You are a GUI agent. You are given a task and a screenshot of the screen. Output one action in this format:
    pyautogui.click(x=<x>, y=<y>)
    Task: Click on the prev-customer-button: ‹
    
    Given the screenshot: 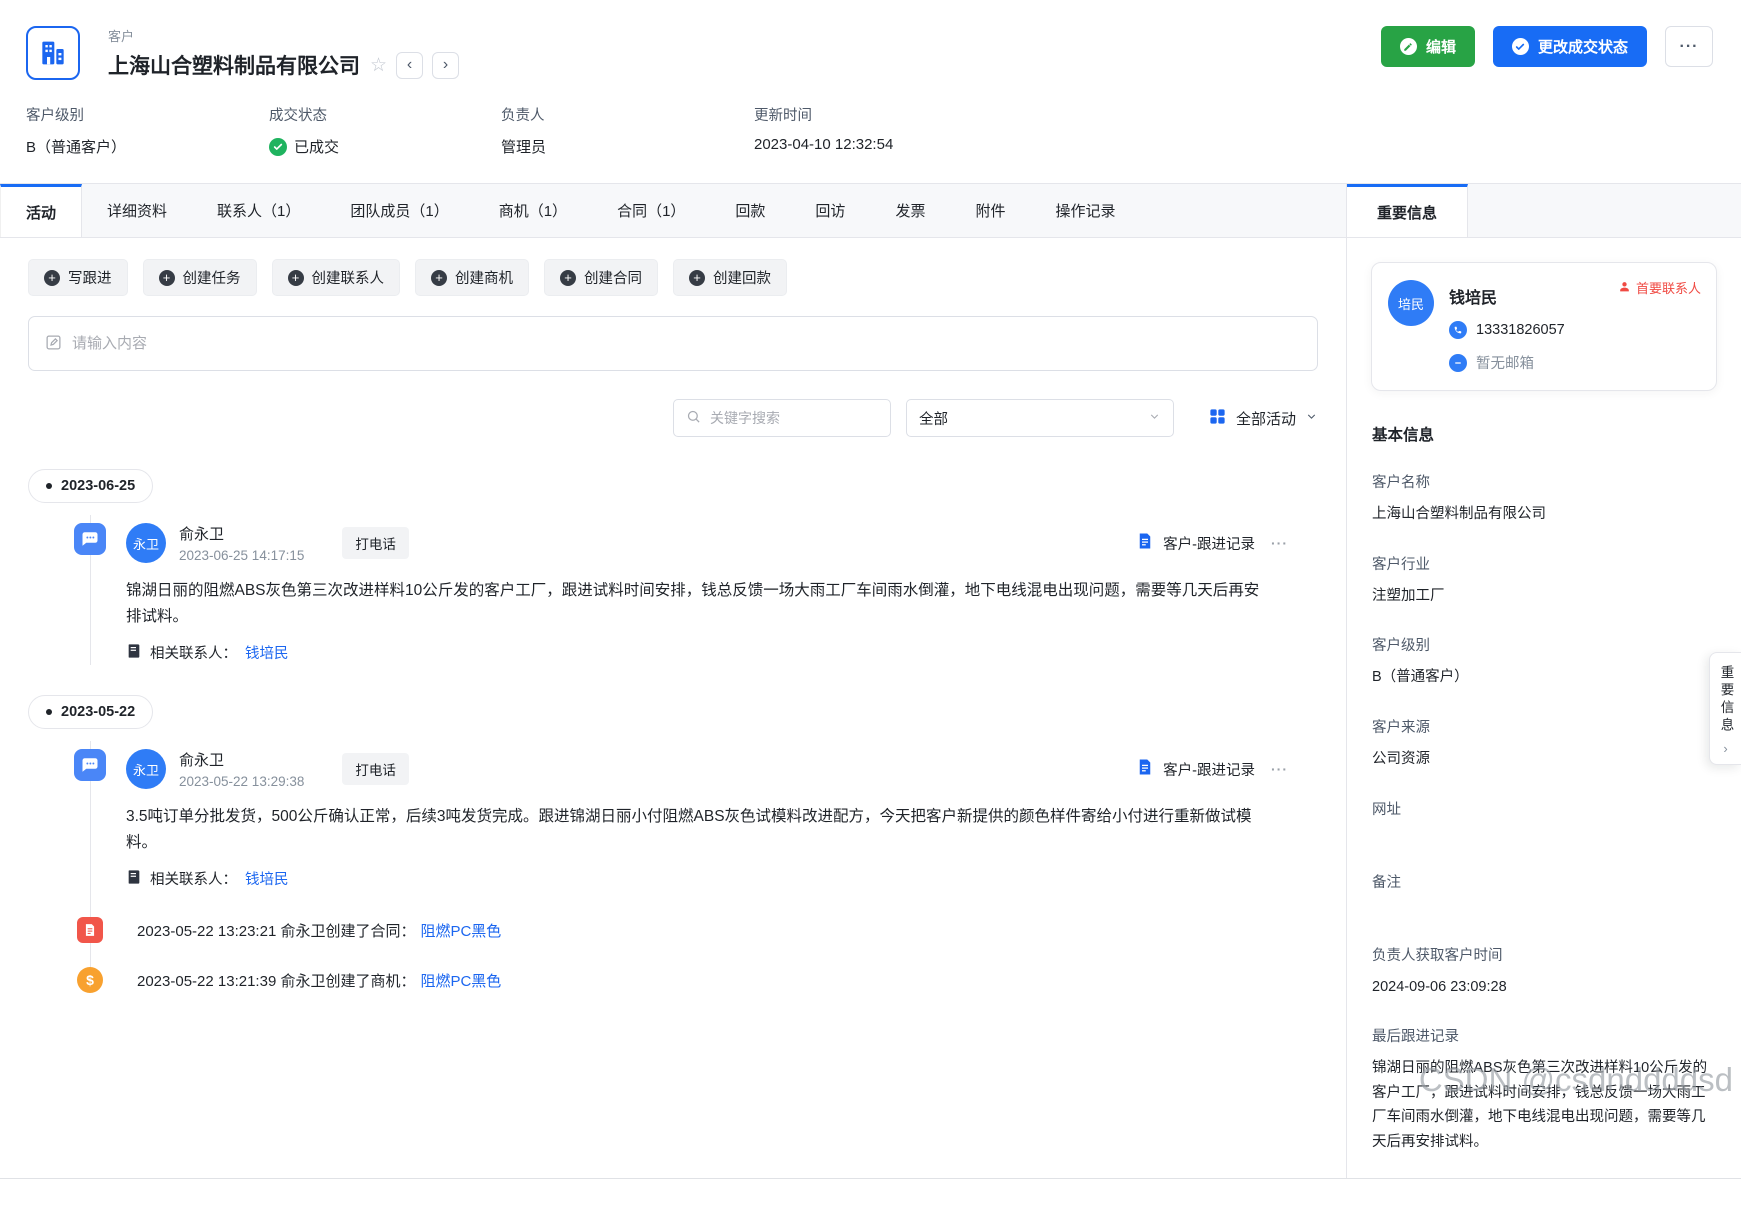 What is the action you would take?
    pyautogui.click(x=410, y=65)
    